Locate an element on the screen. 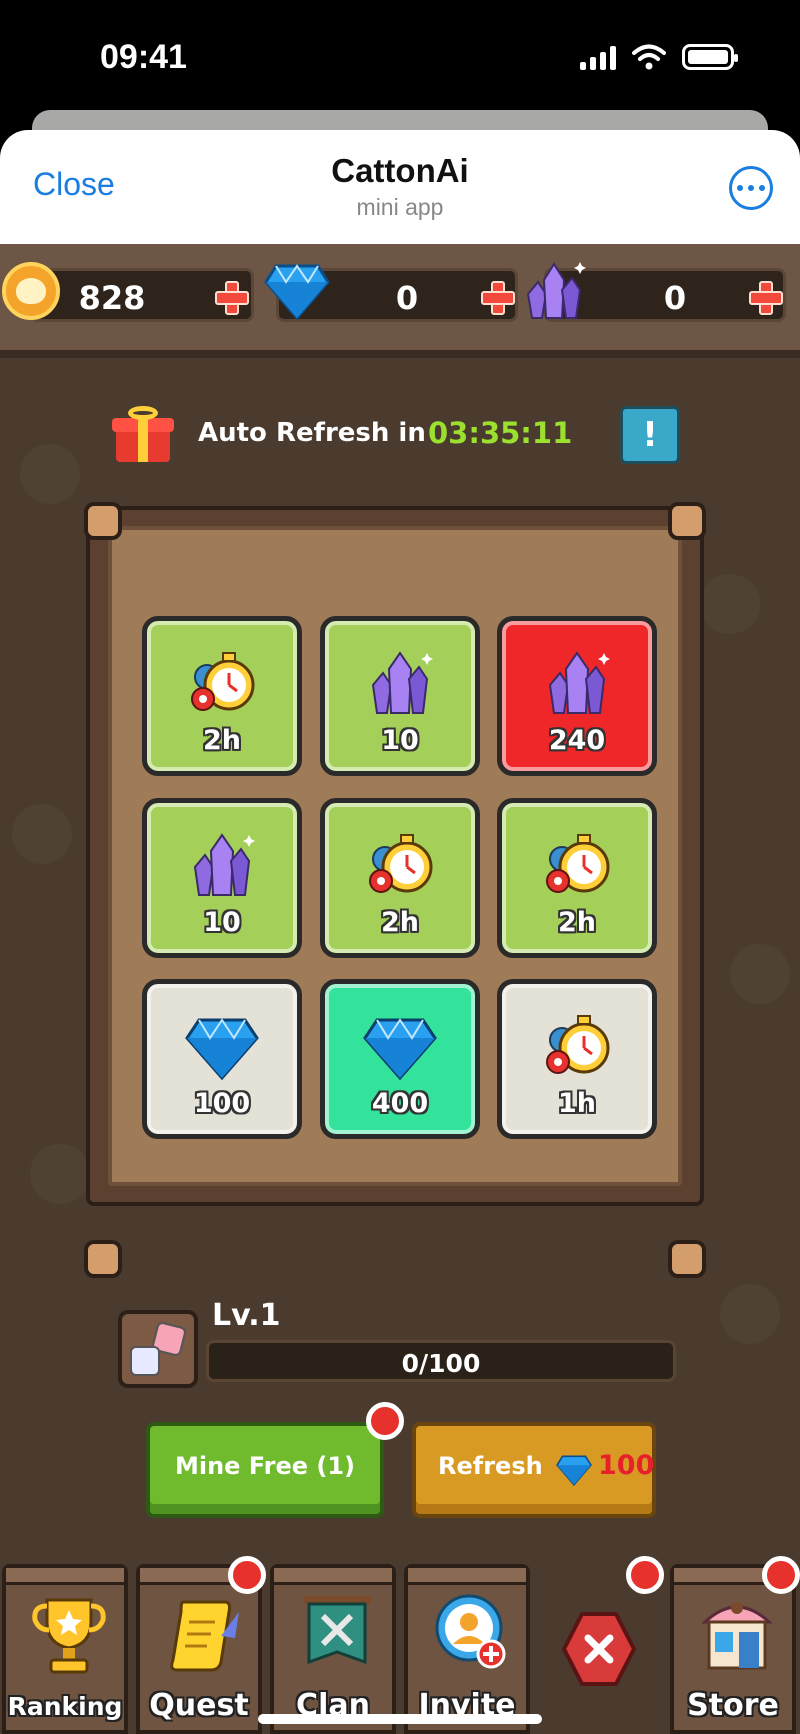 The image size is (800, 1734). status-bar: 09:41 is located at coordinates (400, 59).